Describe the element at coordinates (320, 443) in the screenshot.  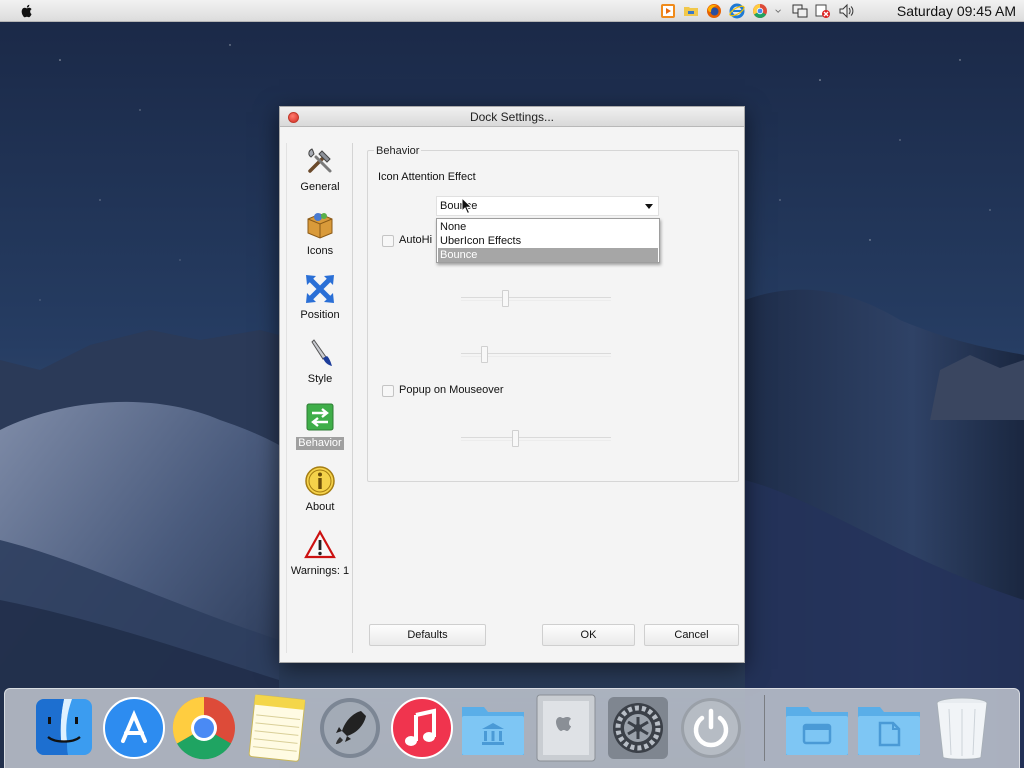
I see `sidebar-item-label: Behavior` at that location.